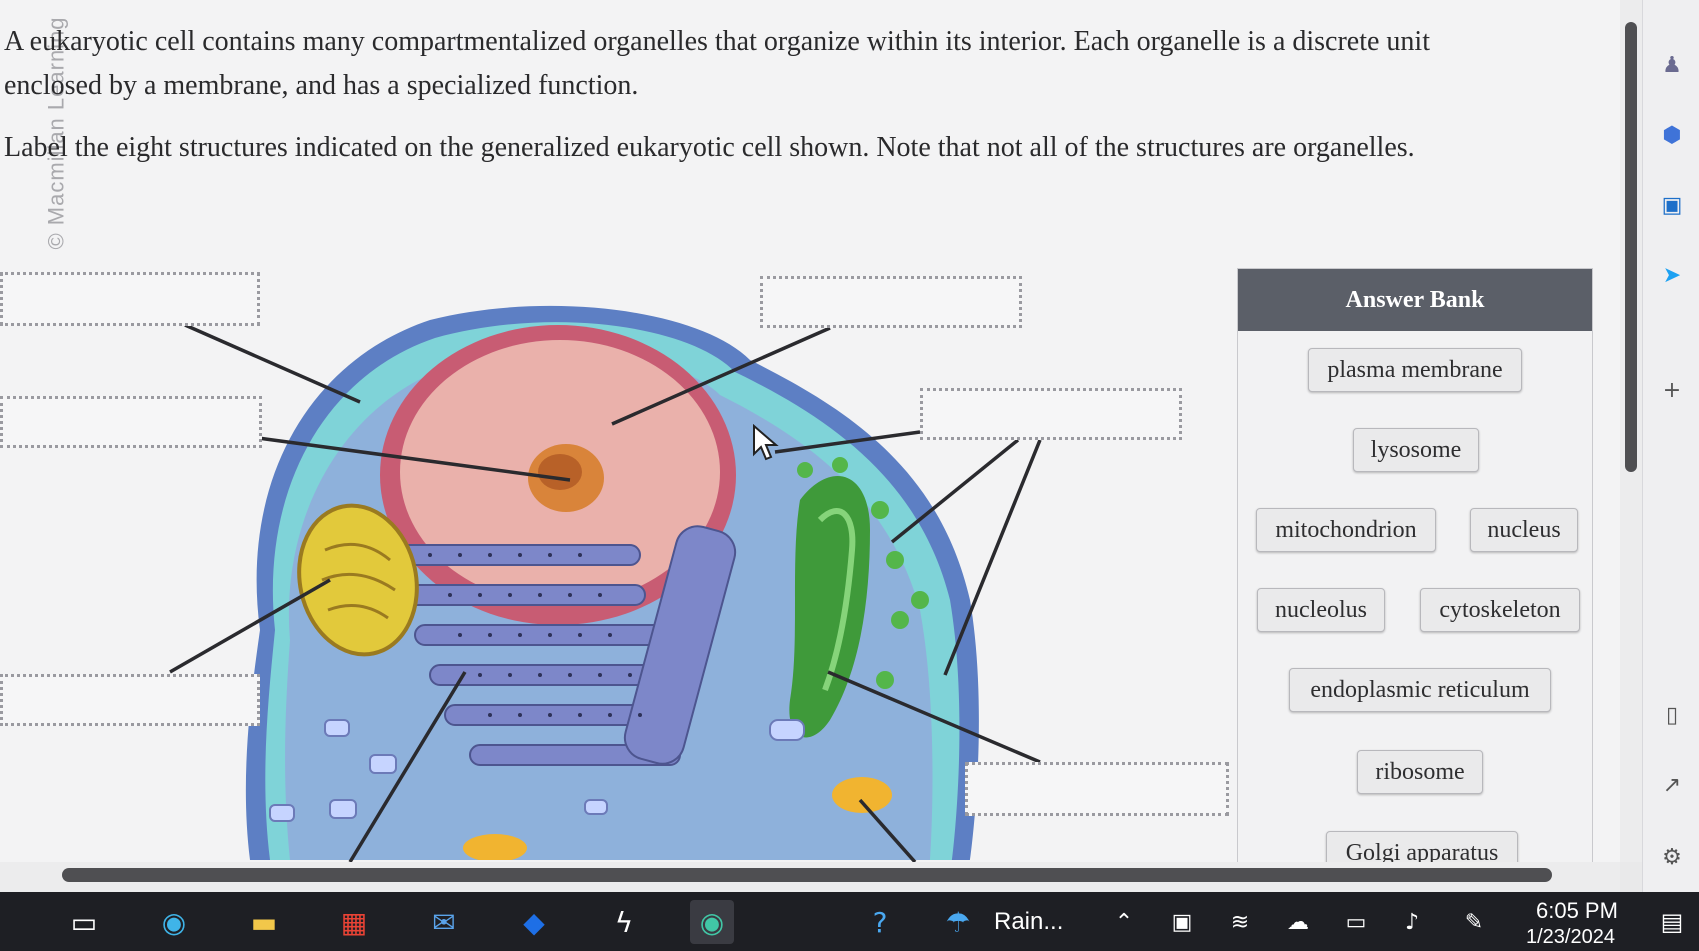 The height and width of the screenshot is (951, 1699). Describe the element at coordinates (1474, 922) in the screenshot. I see `pen-icon: ✎` at that location.